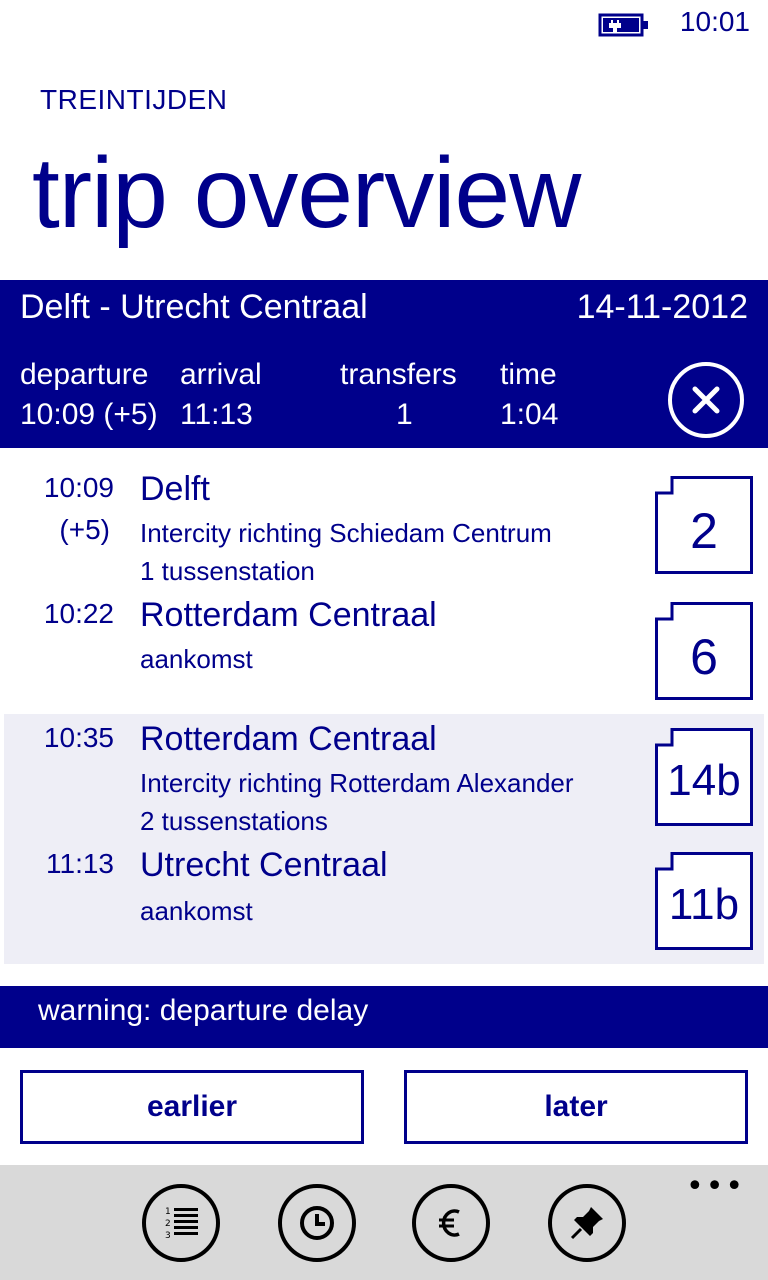 The image size is (768, 1280). I want to click on transfers-value: 1, so click(404, 414).